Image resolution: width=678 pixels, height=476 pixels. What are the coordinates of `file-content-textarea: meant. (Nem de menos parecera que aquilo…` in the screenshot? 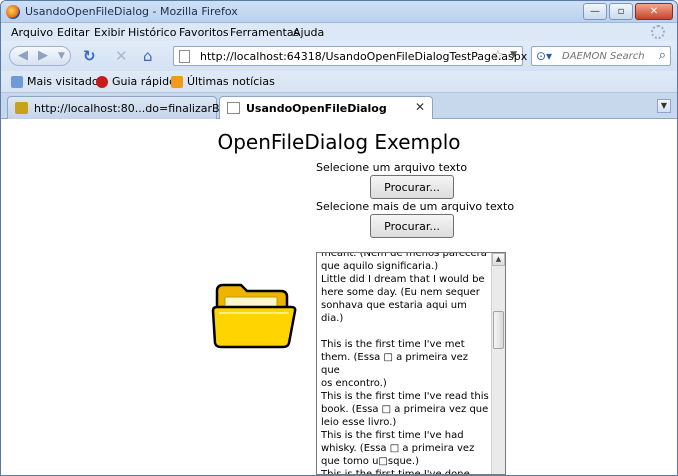 It's located at (411, 363).